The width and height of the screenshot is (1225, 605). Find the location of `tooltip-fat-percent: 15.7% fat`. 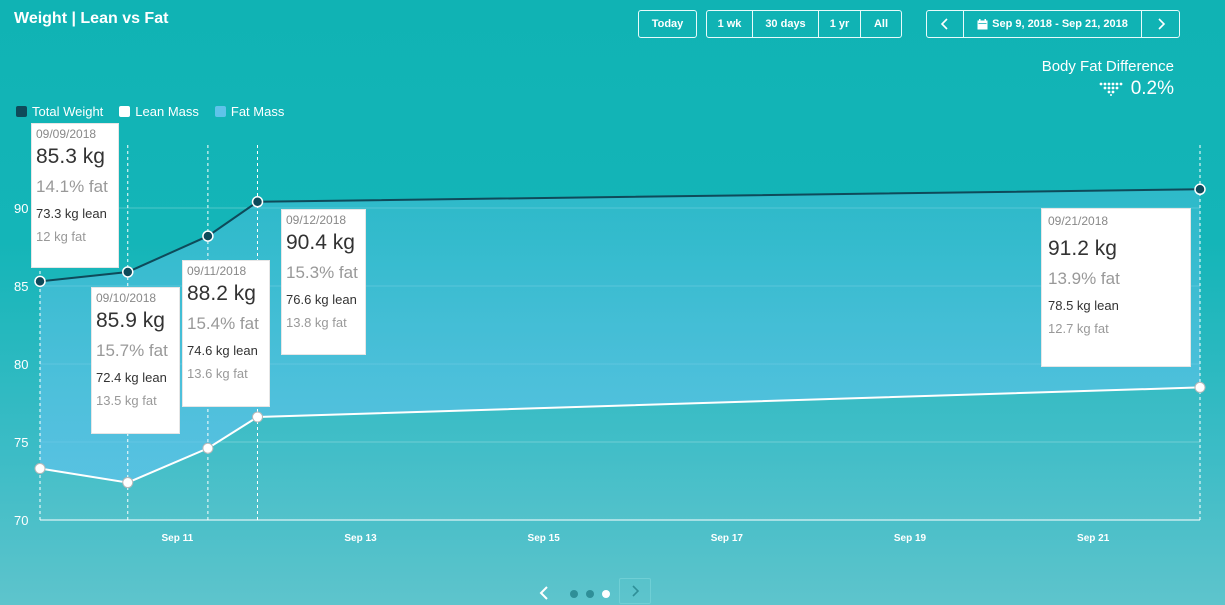

tooltip-fat-percent: 15.7% fat is located at coordinates (132, 350).